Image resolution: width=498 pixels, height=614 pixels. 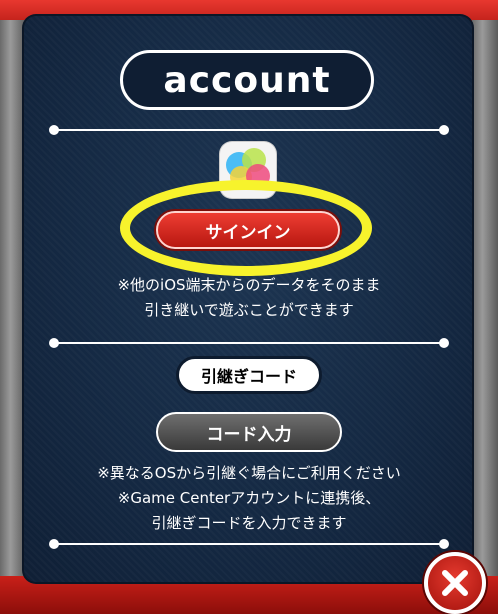 I want to click on highlight-ring, so click(x=246, y=228).